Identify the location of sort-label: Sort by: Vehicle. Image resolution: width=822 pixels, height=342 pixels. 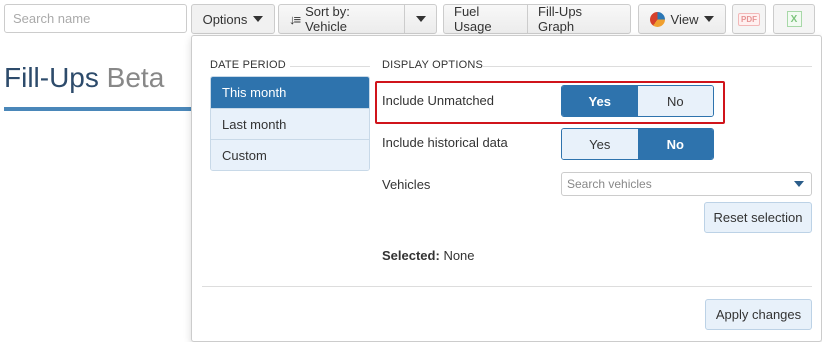
(327, 19).